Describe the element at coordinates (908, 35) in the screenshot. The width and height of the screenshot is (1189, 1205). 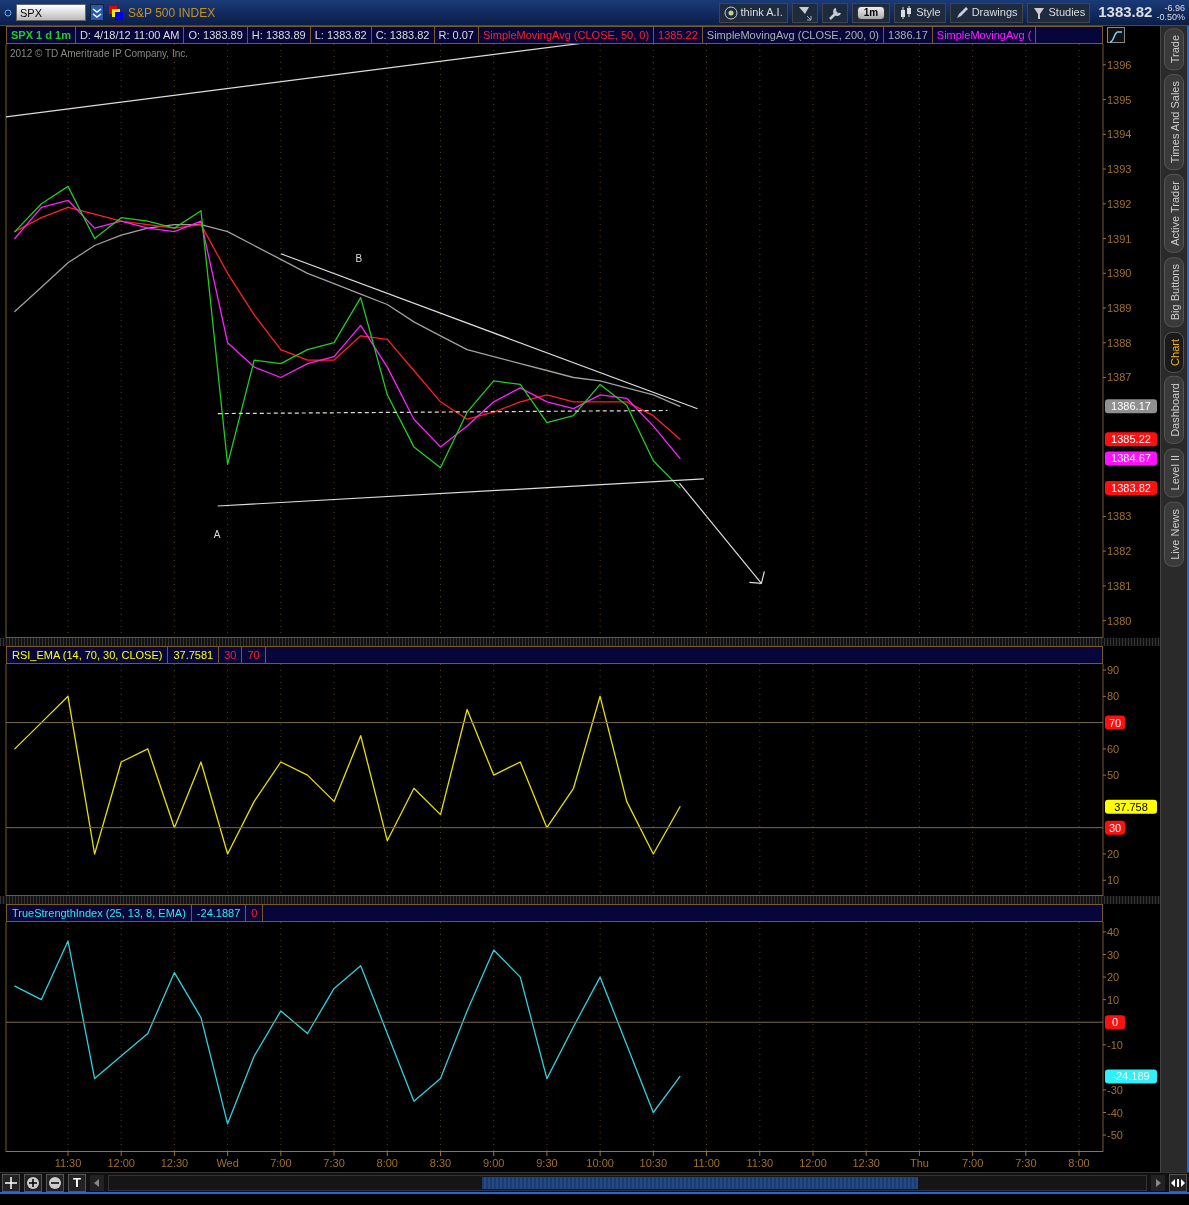
I see `info-value: 1386.17` at that location.